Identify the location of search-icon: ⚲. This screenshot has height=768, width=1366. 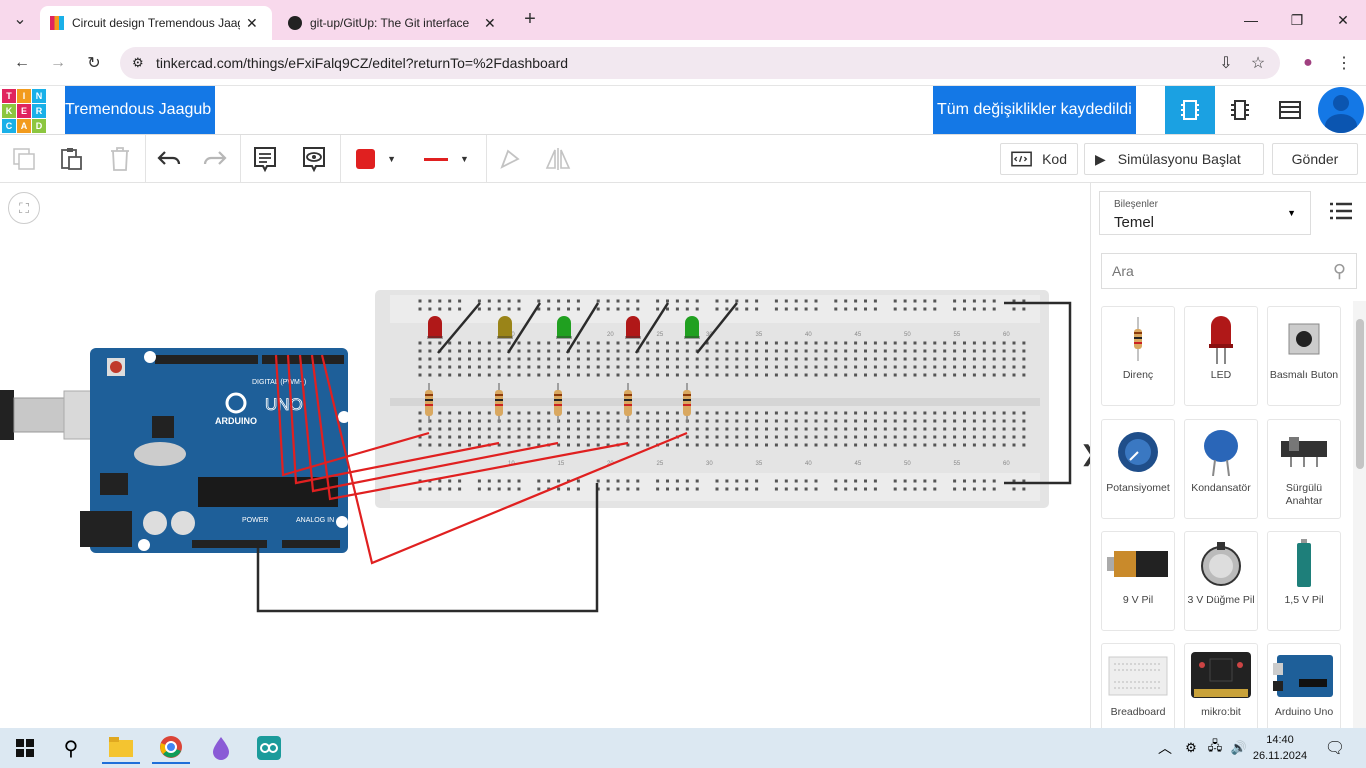
(71, 748).